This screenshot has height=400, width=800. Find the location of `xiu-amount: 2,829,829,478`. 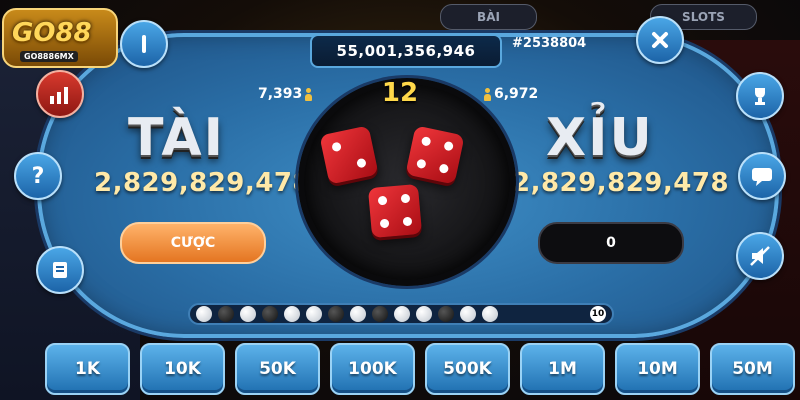

xiu-amount: 2,829,829,478 is located at coordinates (621, 183).